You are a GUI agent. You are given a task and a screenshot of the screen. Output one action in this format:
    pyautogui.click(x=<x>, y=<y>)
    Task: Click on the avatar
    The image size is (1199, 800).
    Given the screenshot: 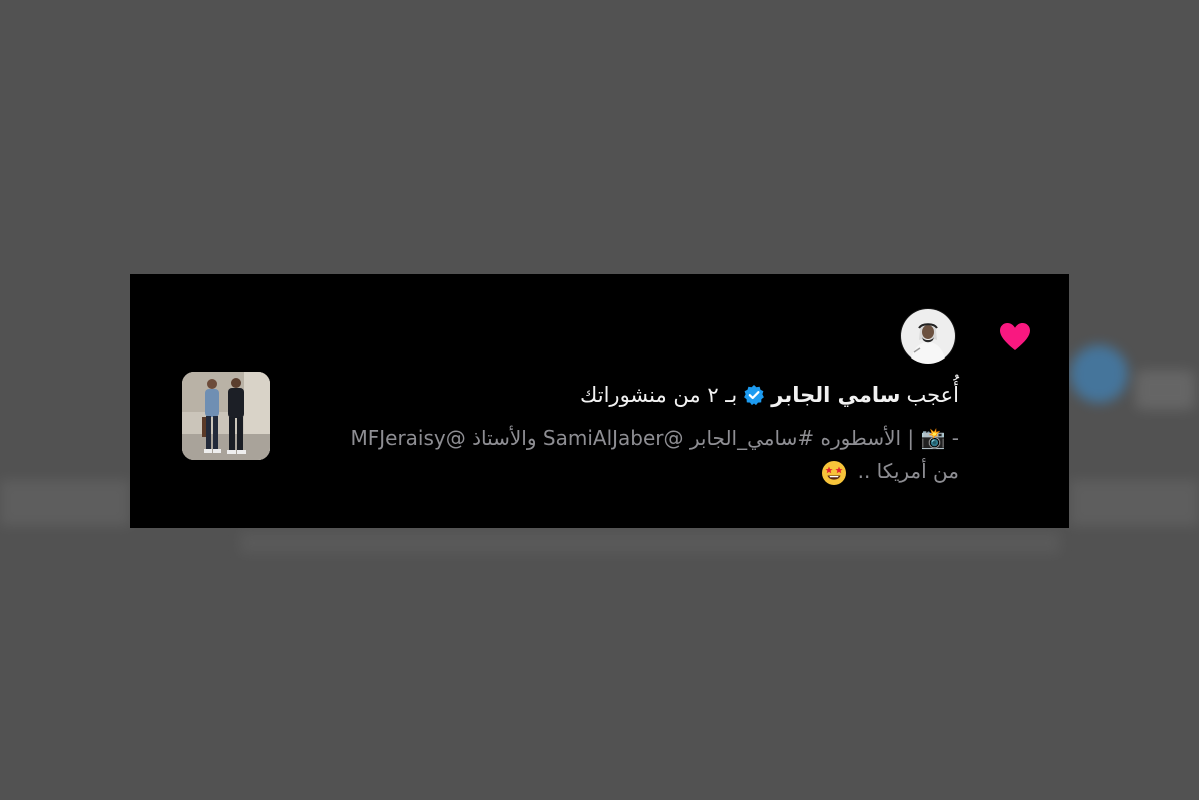 What is the action you would take?
    pyautogui.click(x=928, y=336)
    